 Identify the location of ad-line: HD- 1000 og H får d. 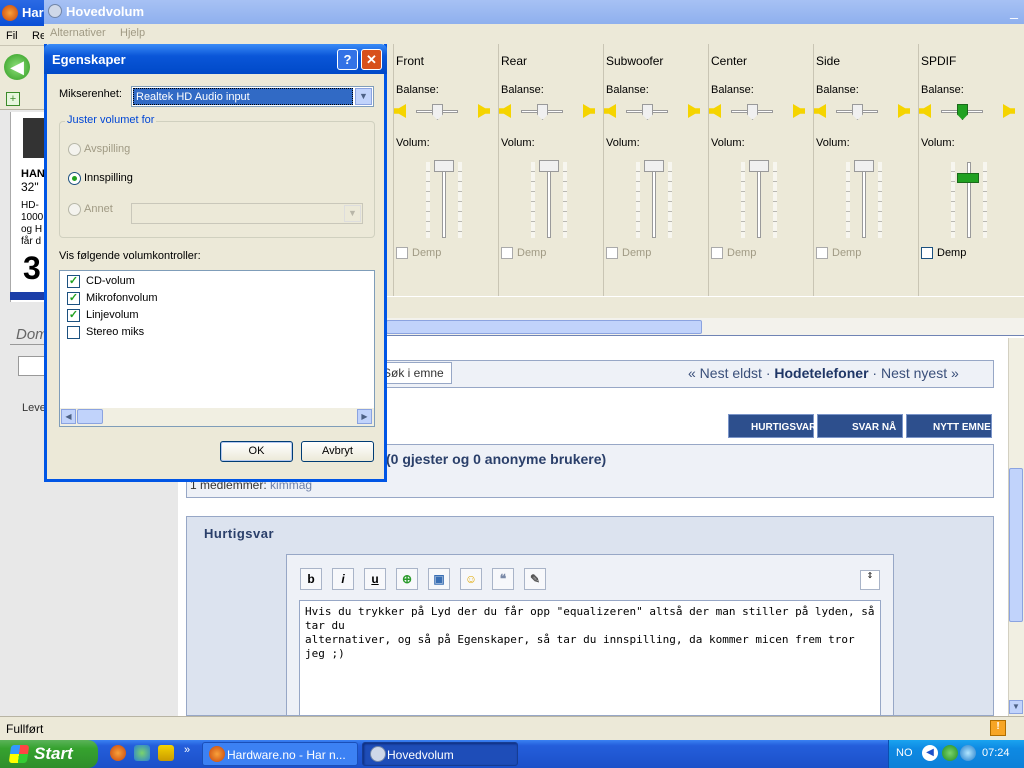
(32, 224).